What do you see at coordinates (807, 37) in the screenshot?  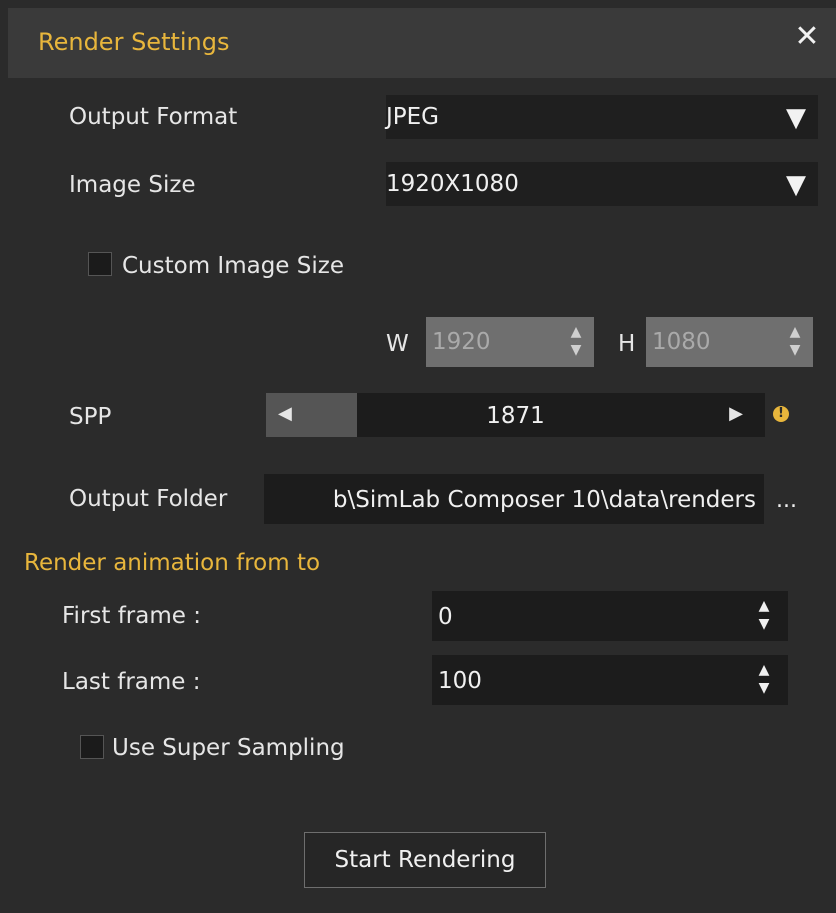 I see `close-icon: ✕` at bounding box center [807, 37].